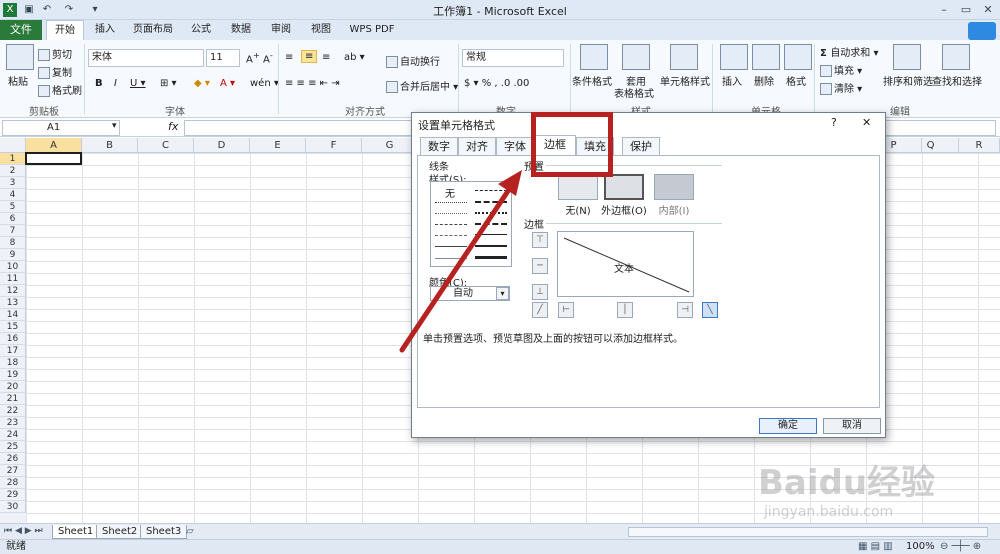  I want to click on merge-center-button: 合并后居中 ▾, so click(422, 85).